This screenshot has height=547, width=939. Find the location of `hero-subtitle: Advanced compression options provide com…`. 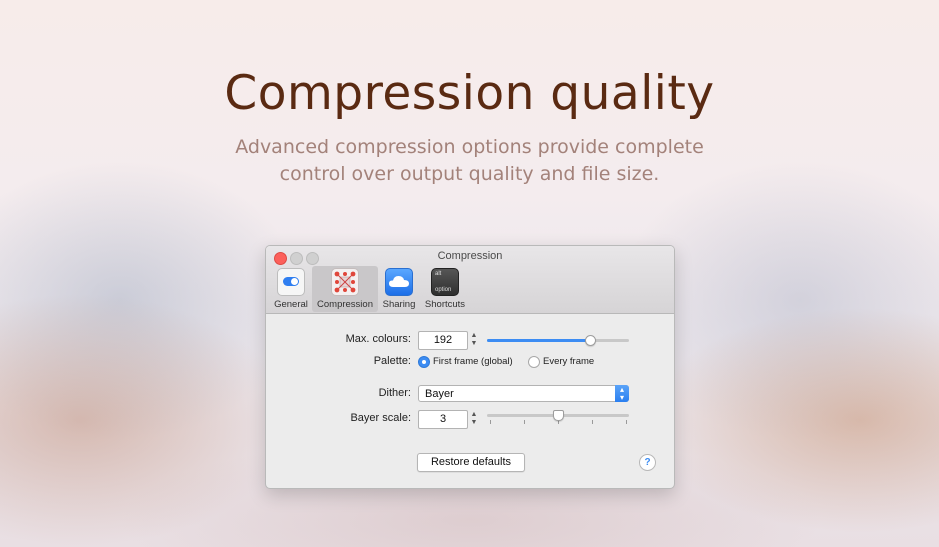

hero-subtitle: Advanced compression options provide com… is located at coordinates (469, 160).